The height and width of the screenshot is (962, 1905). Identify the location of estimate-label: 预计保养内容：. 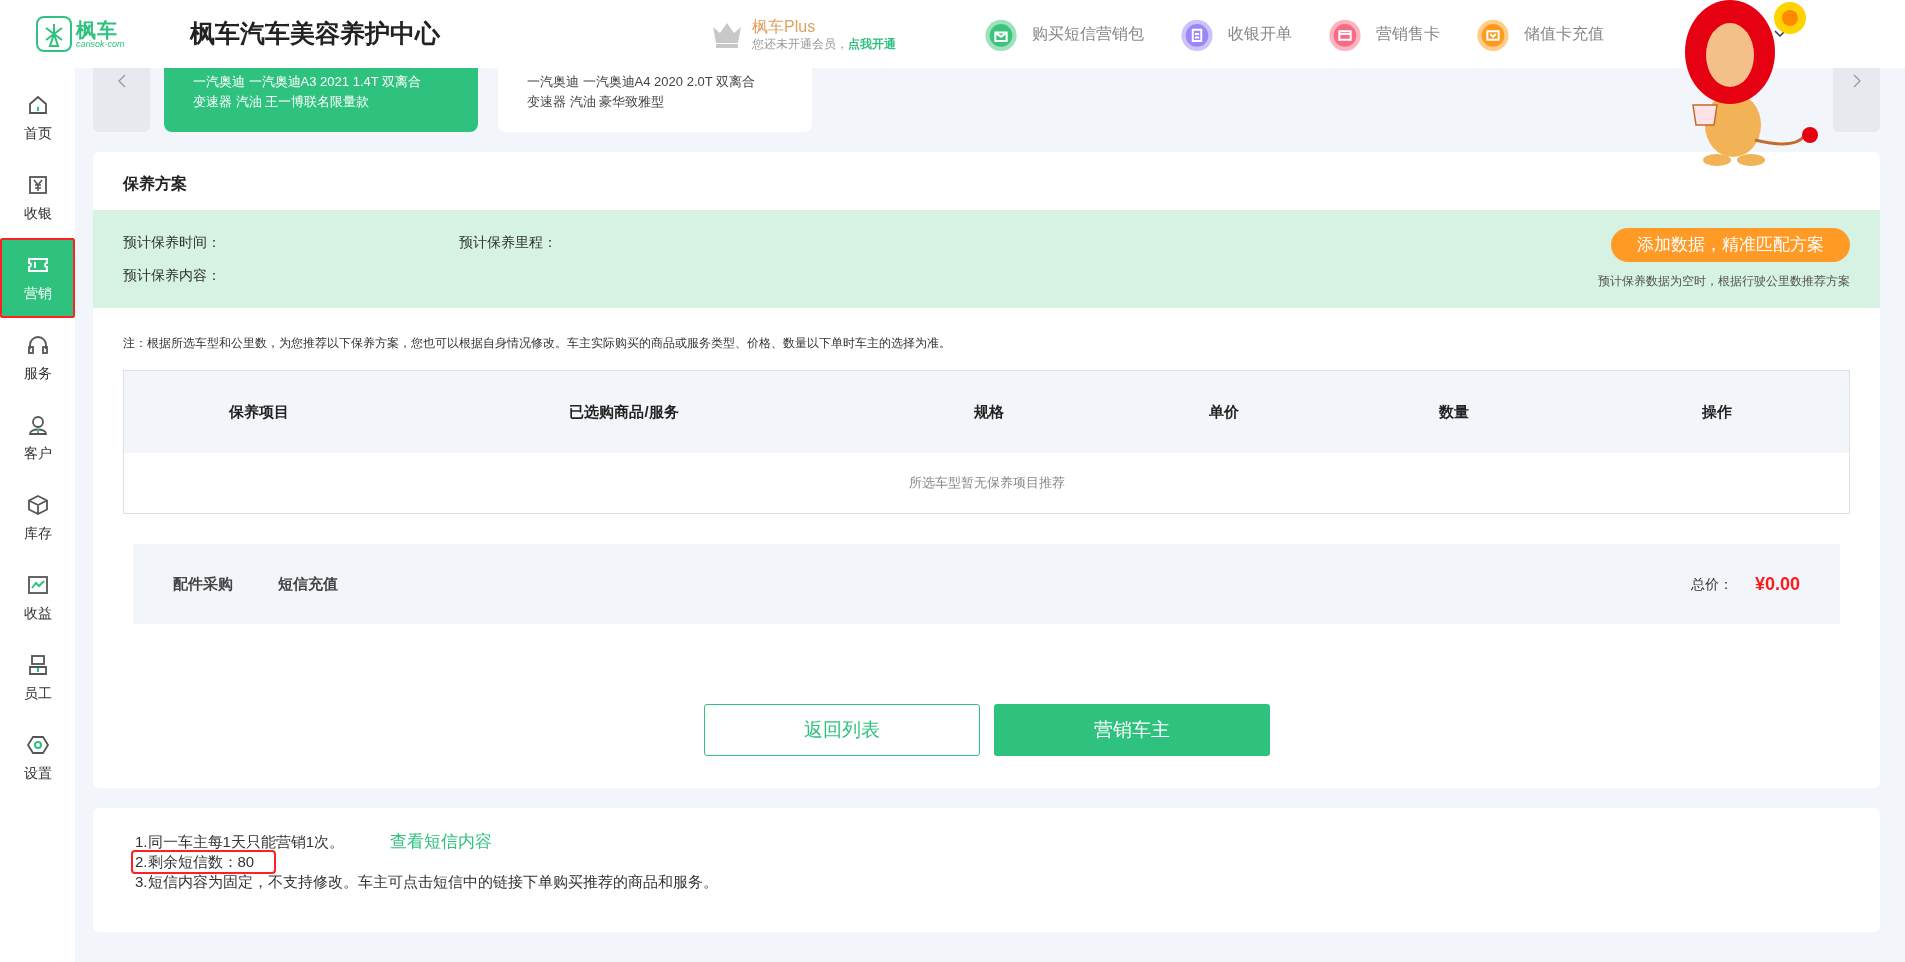
(172, 275).